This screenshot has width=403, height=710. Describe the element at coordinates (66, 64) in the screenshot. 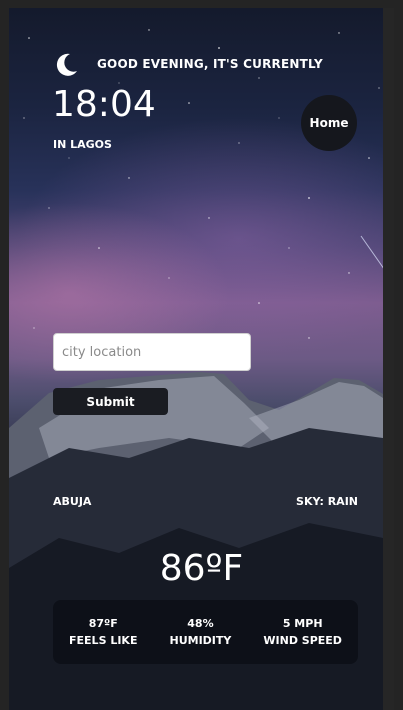

I see `crescent-moon-icon` at that location.